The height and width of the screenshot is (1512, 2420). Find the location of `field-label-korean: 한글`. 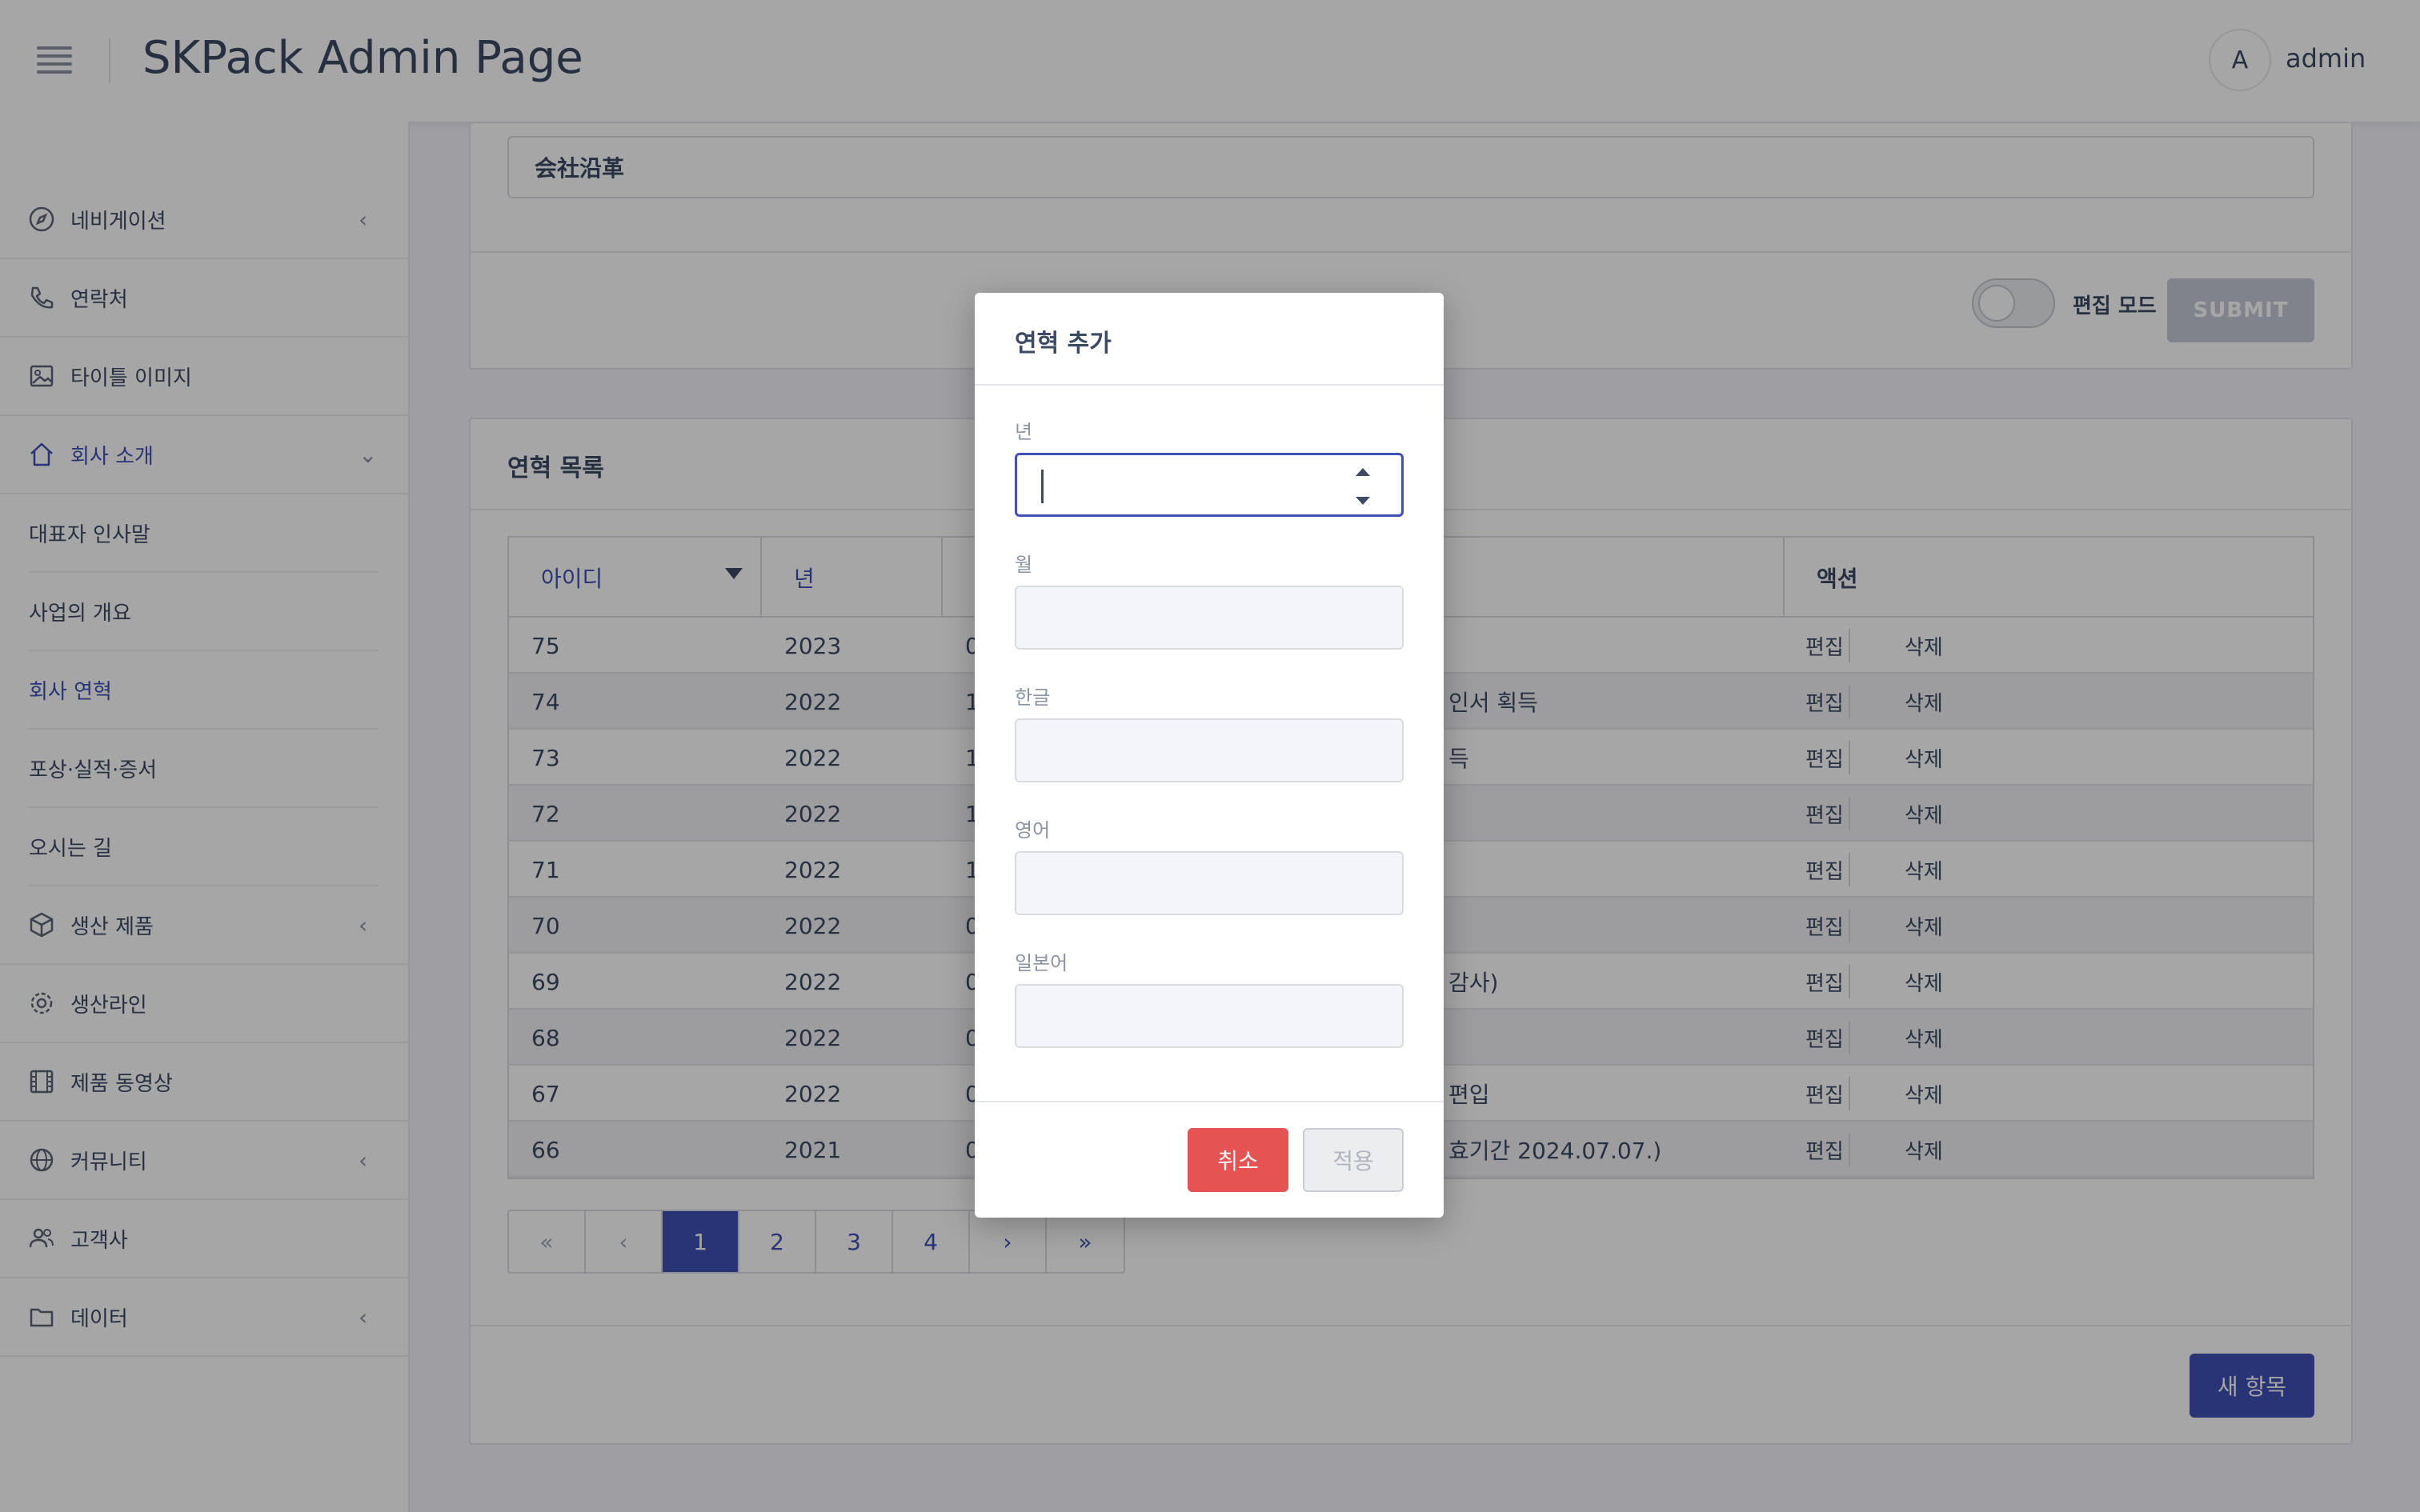

field-label-korean: 한글 is located at coordinates (1033, 697).